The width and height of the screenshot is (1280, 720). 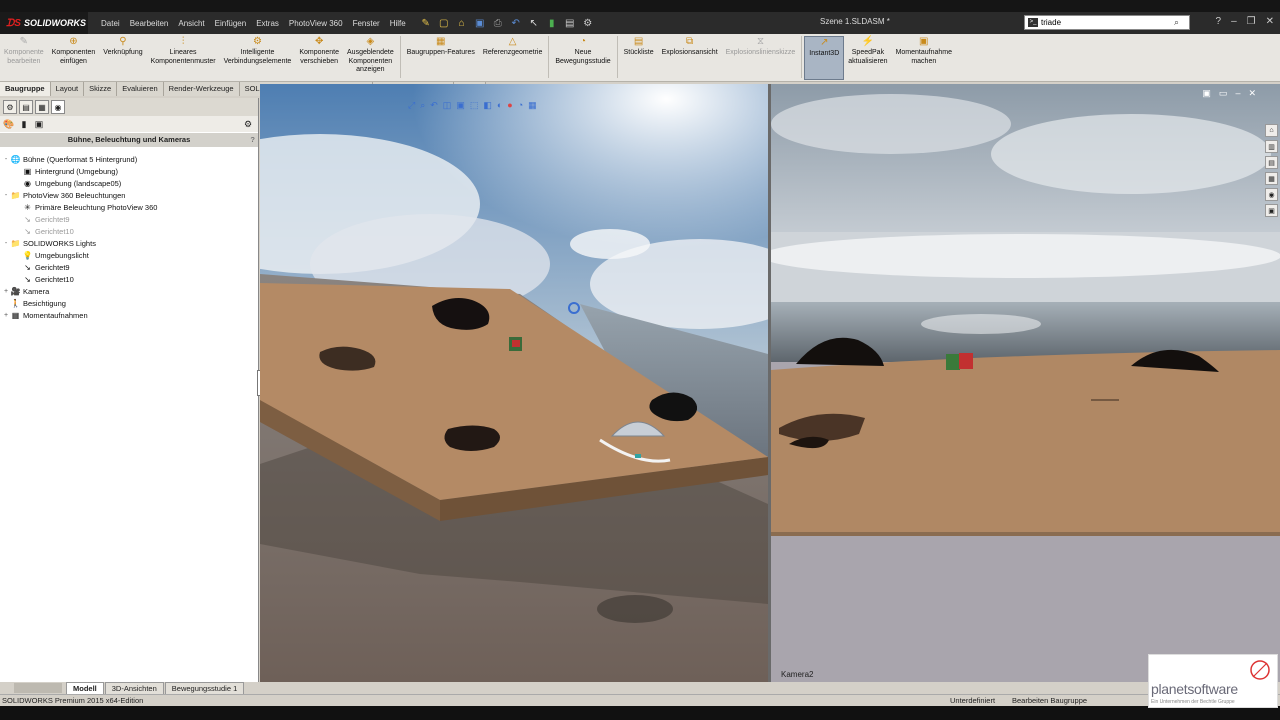 I want to click on tree-item: ▣ Hintergrund (Umgebung), so click(x=130, y=171).